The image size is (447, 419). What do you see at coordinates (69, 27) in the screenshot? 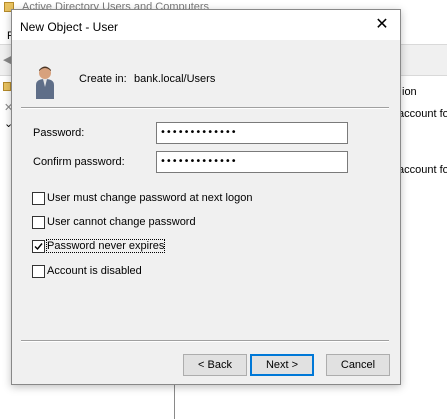
I see `dialog-title: New Object - User` at bounding box center [69, 27].